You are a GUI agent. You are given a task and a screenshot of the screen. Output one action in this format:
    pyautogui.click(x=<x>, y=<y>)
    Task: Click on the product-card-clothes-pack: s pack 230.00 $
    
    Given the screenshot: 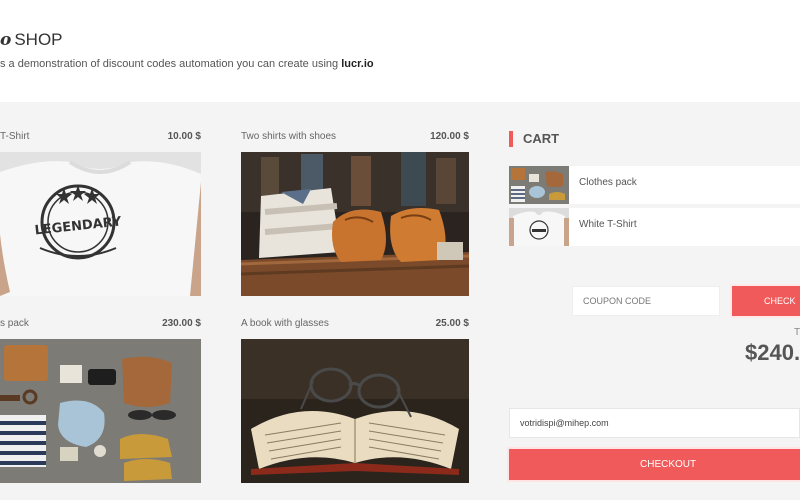 What is the action you would take?
    pyautogui.click(x=100, y=401)
    